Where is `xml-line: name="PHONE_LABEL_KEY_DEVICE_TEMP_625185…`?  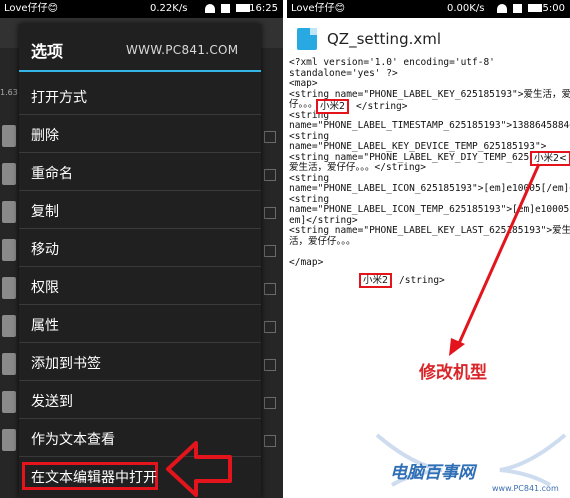
xml-line: name="PHONE_LABEL_KEY_DEVICE_TEMP_625185… is located at coordinates (418, 146).